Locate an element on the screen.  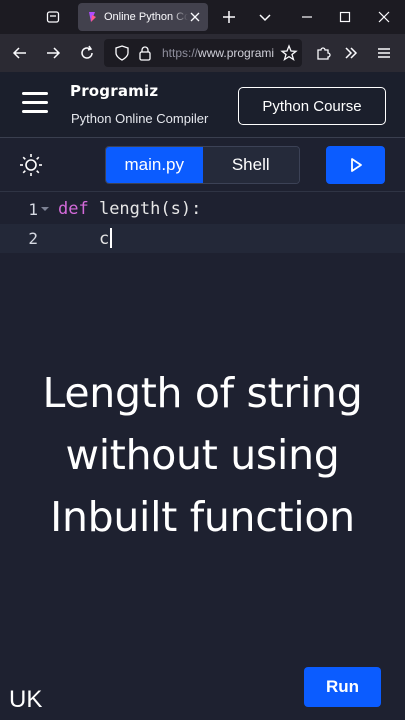
back-arrow-icon is located at coordinates (20, 53).